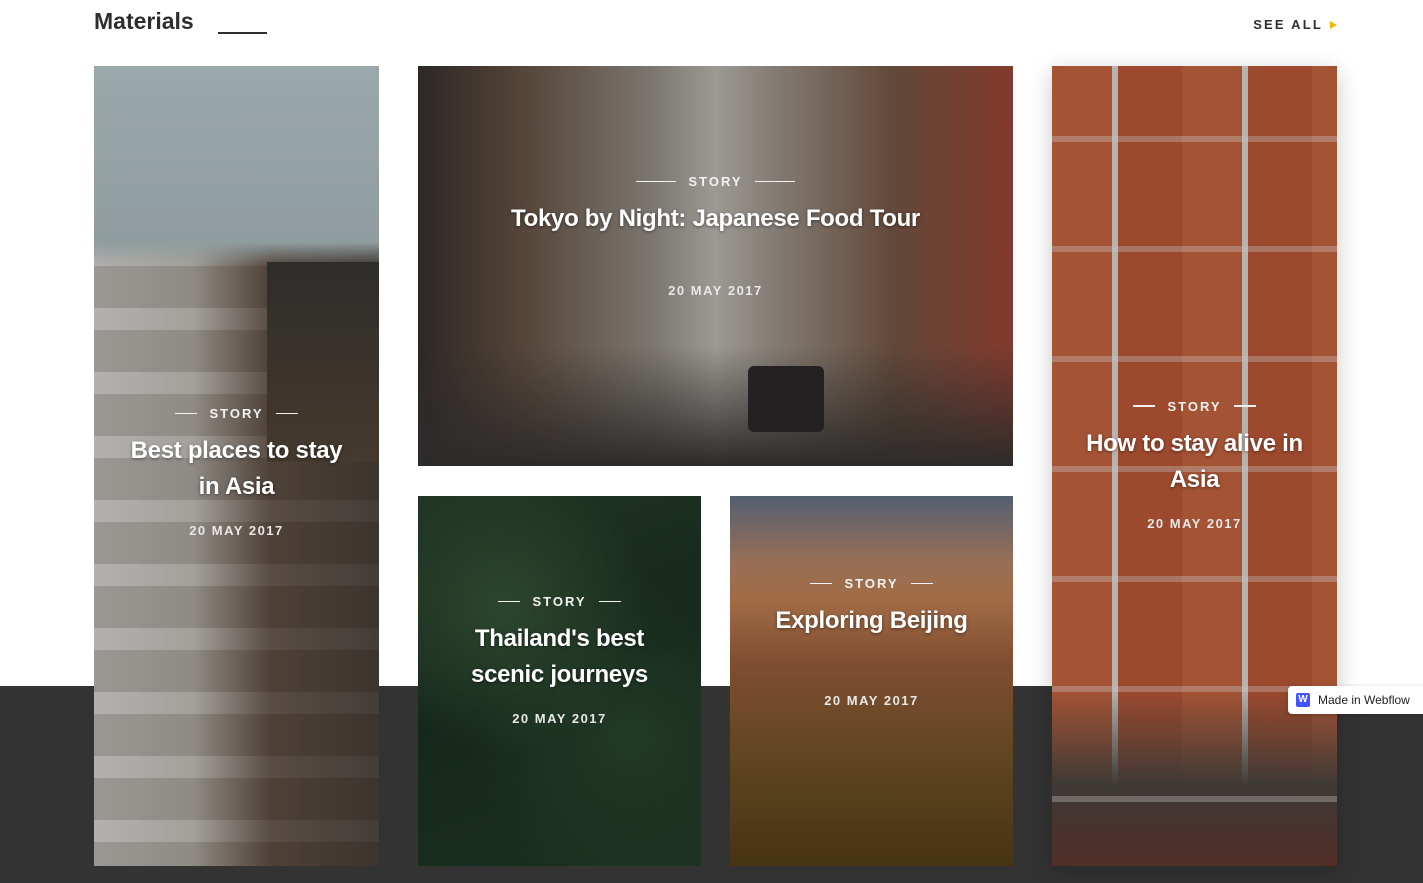  What do you see at coordinates (871, 620) in the screenshot?
I see `card-title: Exploring Beijing` at bounding box center [871, 620].